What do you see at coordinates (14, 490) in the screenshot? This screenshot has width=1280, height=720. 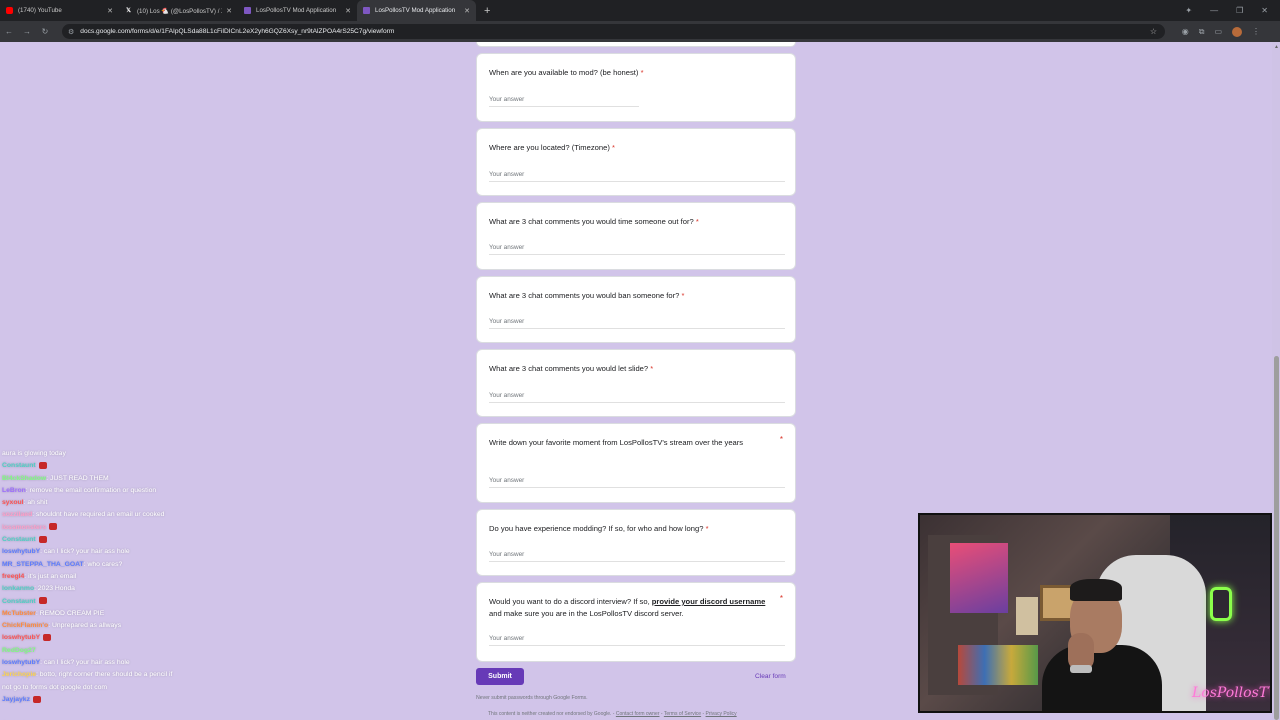 I see `chat-username: LeBron` at bounding box center [14, 490].